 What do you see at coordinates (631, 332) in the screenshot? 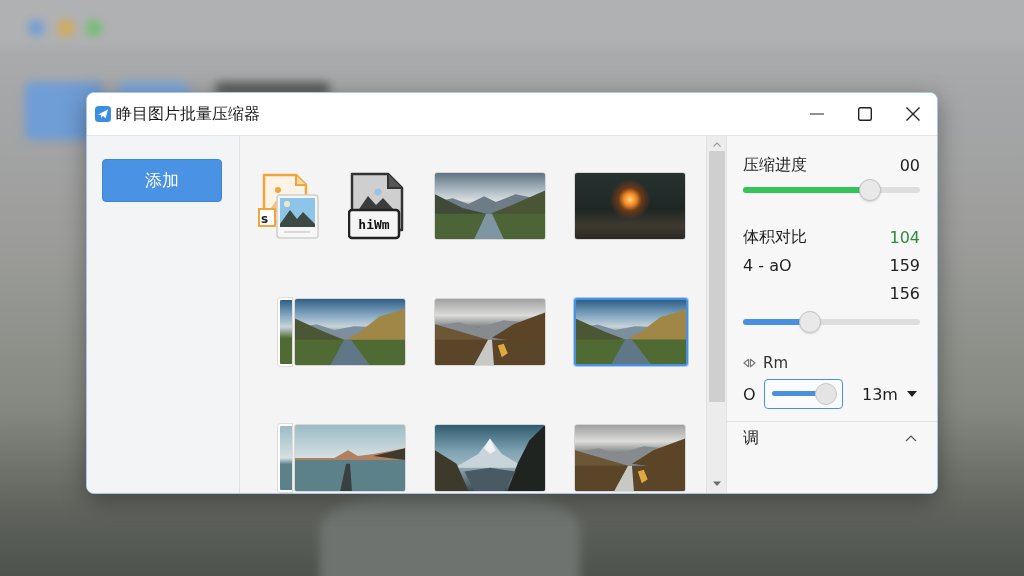
I see `photo-thumbnail` at bounding box center [631, 332].